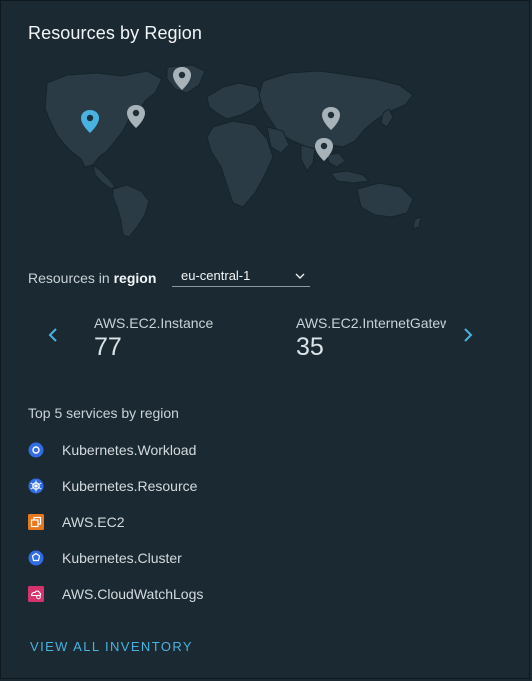 The width and height of the screenshot is (532, 681). What do you see at coordinates (115, 33) in the screenshot?
I see `card-title: Resources by Region` at bounding box center [115, 33].